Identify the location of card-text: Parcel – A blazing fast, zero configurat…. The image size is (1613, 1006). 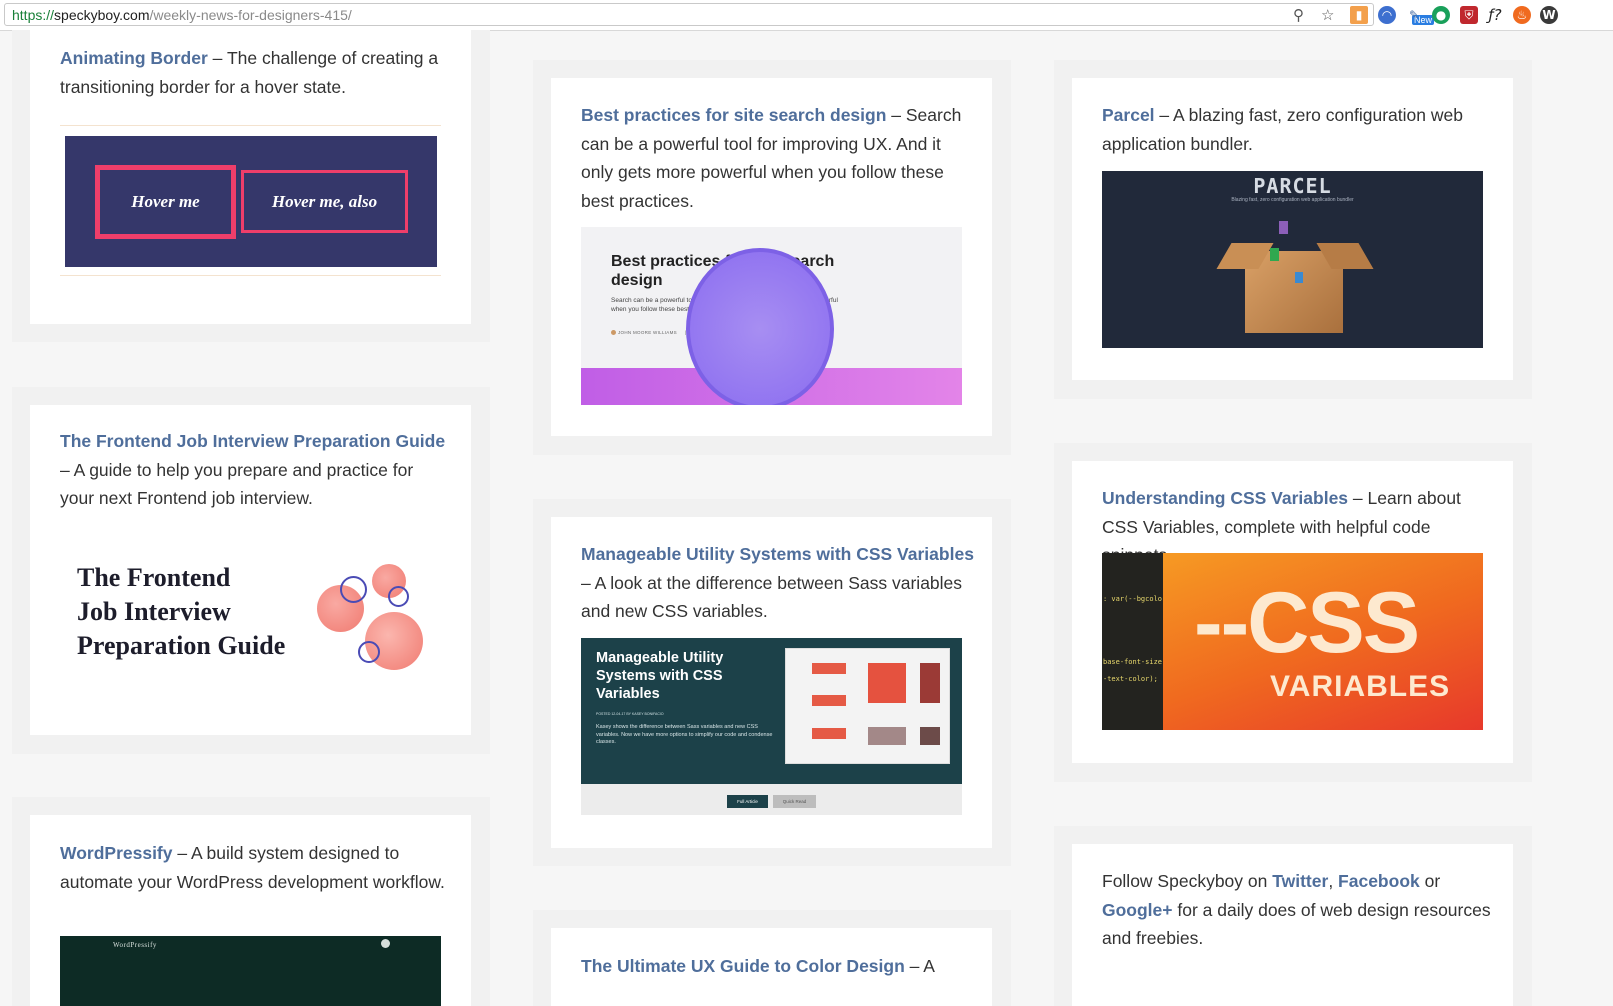
(1297, 129).